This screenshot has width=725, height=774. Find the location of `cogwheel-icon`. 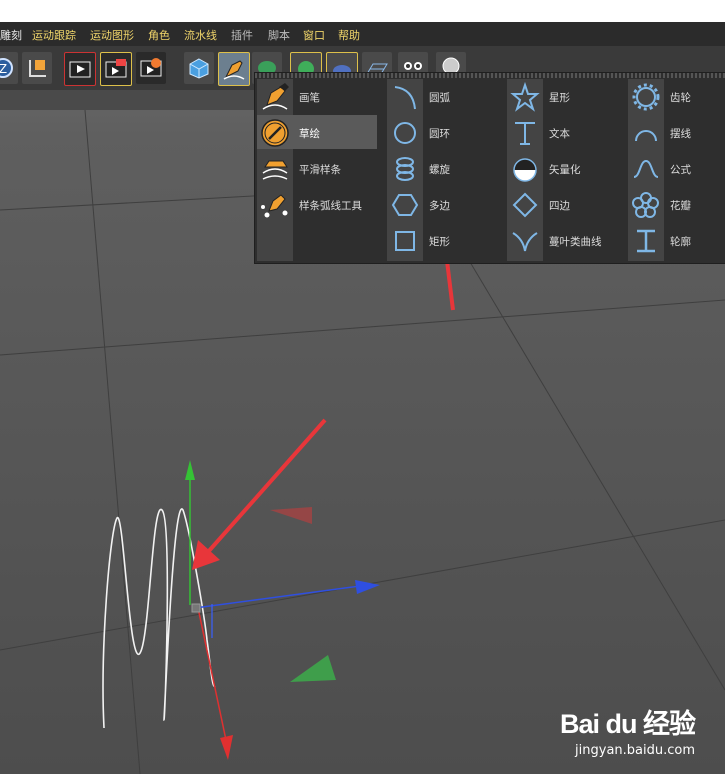

cogwheel-icon is located at coordinates (646, 97).